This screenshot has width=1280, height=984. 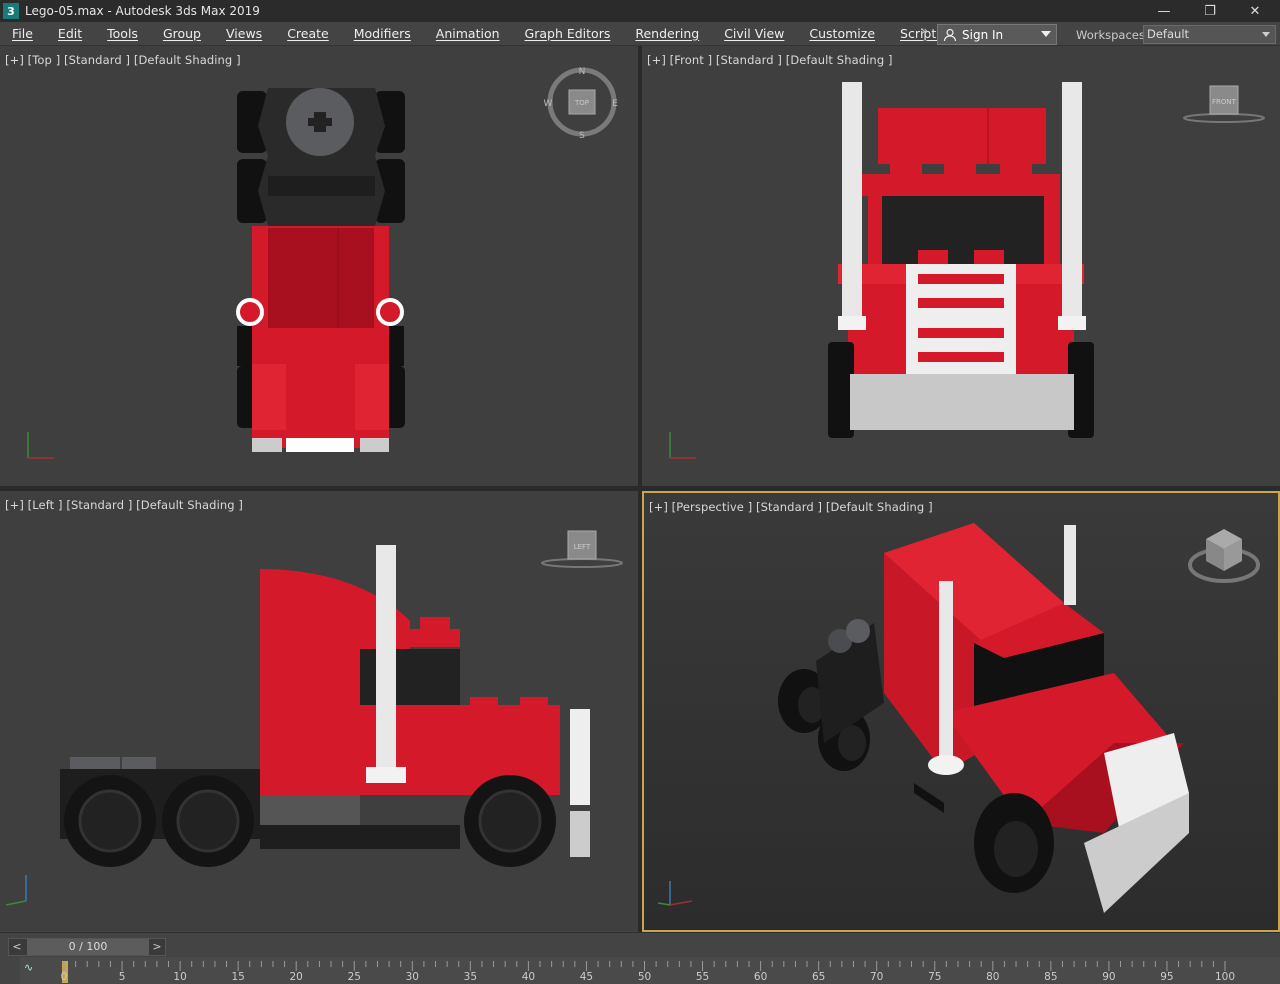 What do you see at coordinates (702, 977) in the screenshot?
I see `timeline-tick-label: 55` at bounding box center [702, 977].